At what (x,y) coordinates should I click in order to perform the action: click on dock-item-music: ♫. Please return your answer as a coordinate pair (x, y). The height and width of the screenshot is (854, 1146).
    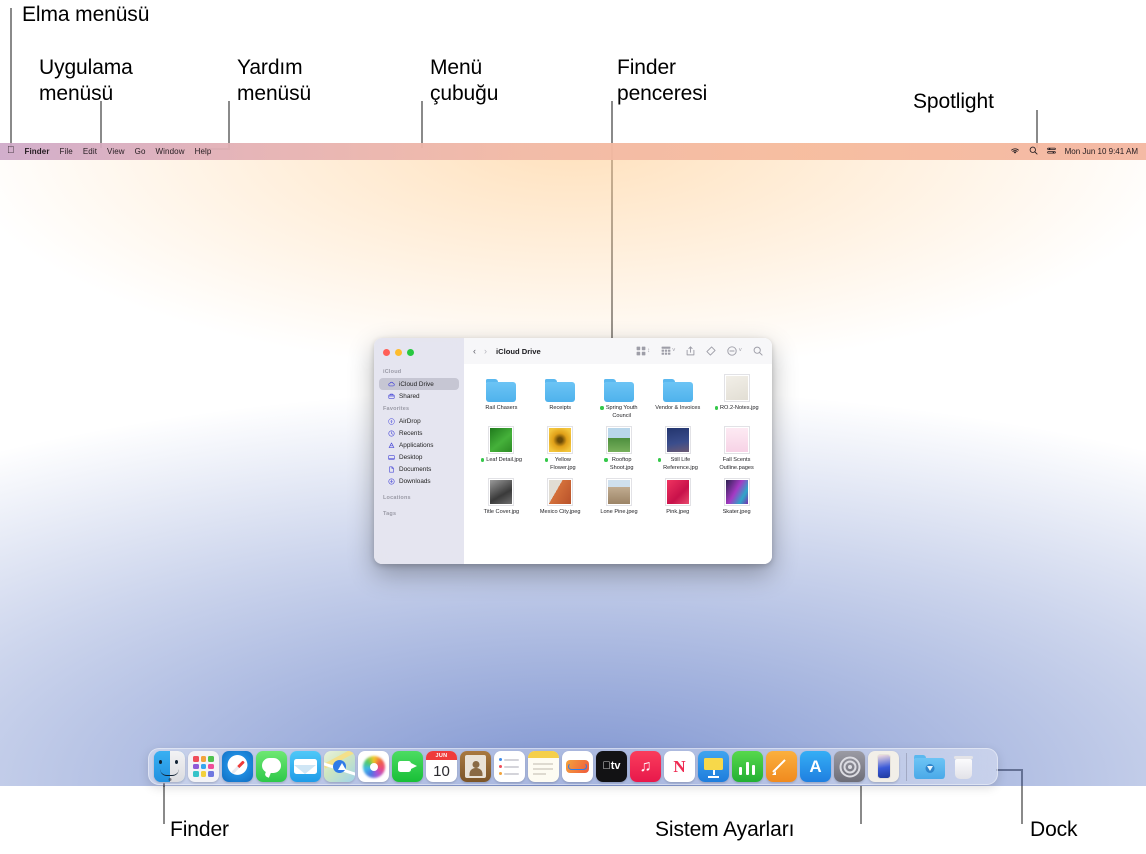
    Looking at the image, I should click on (645, 766).